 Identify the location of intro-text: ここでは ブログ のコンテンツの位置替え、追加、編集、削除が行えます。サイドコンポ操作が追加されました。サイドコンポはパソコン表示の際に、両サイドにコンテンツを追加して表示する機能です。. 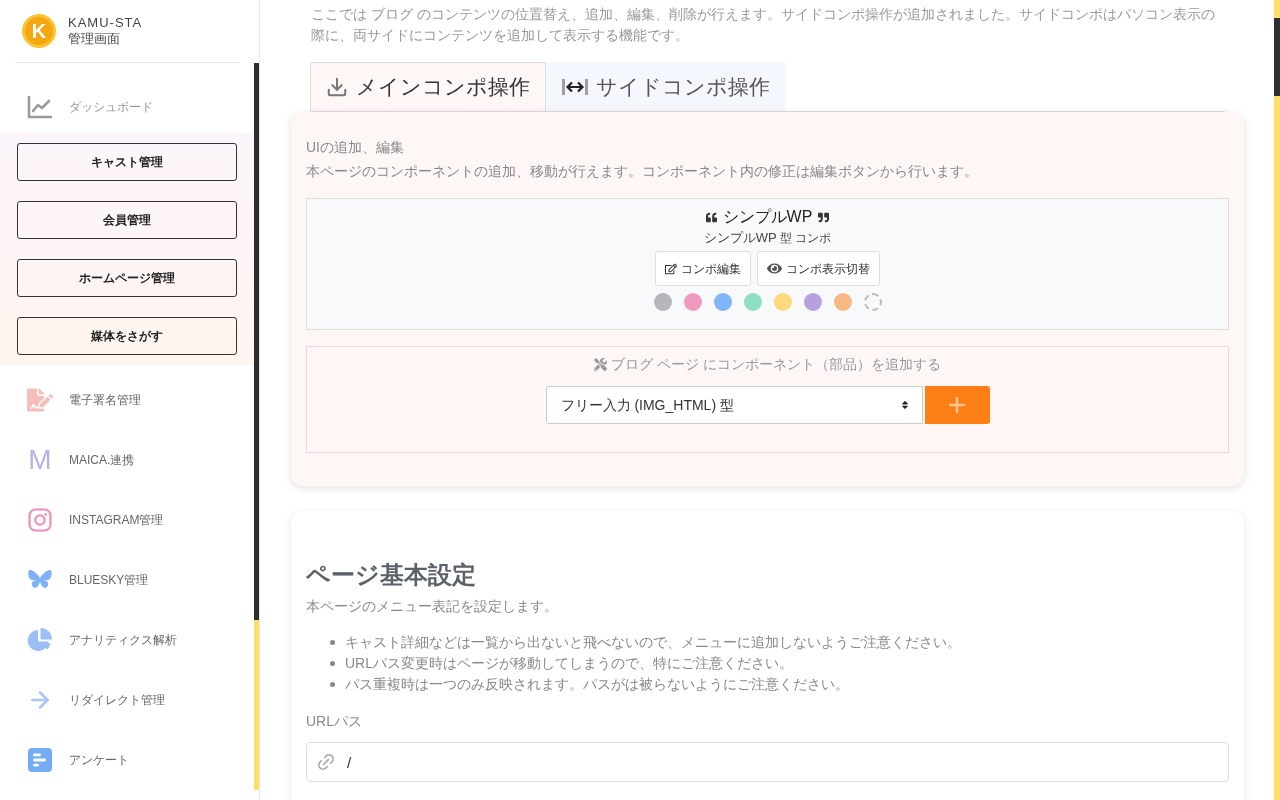
(763, 25).